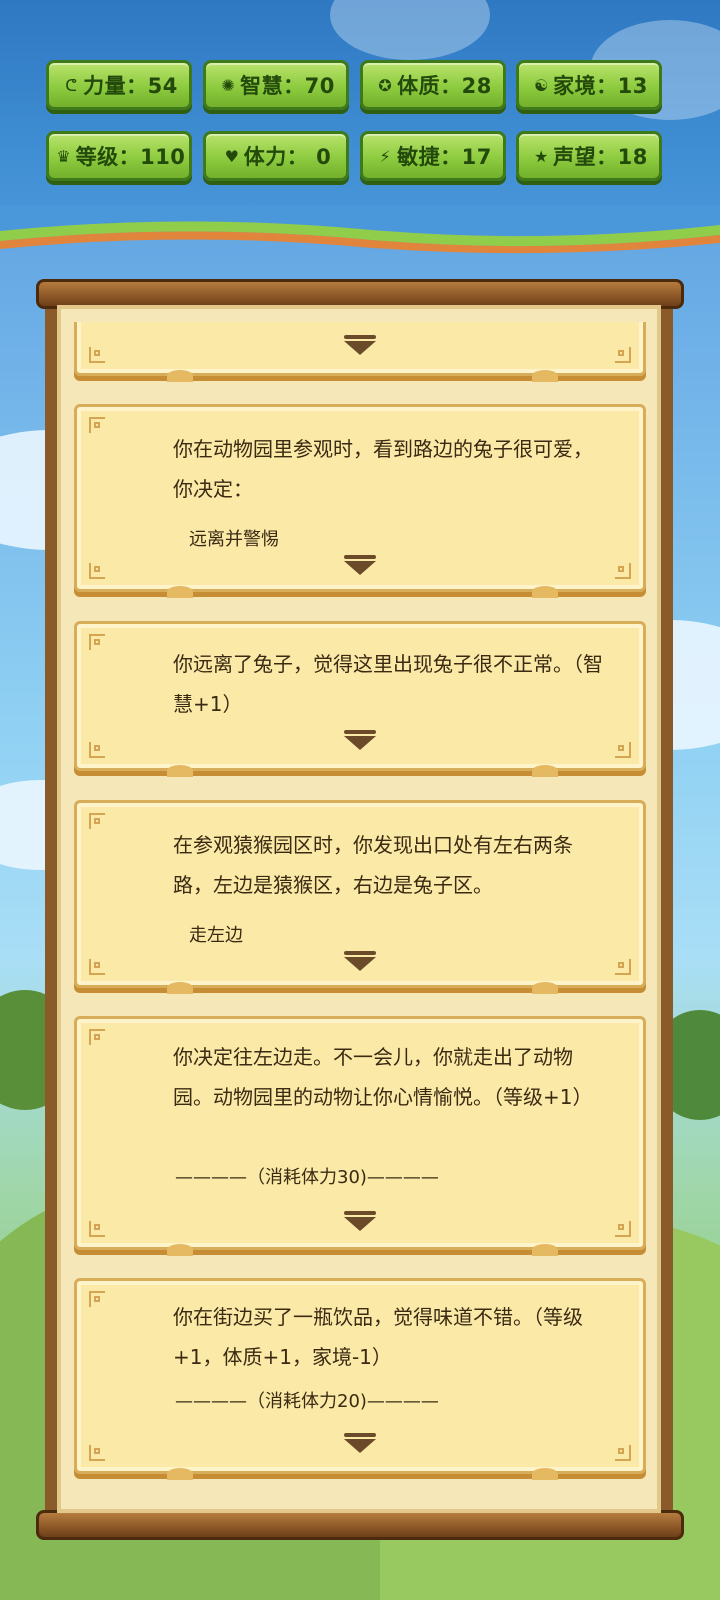  Describe the element at coordinates (541, 156) in the screenshot. I see `star-icon: ★` at that location.